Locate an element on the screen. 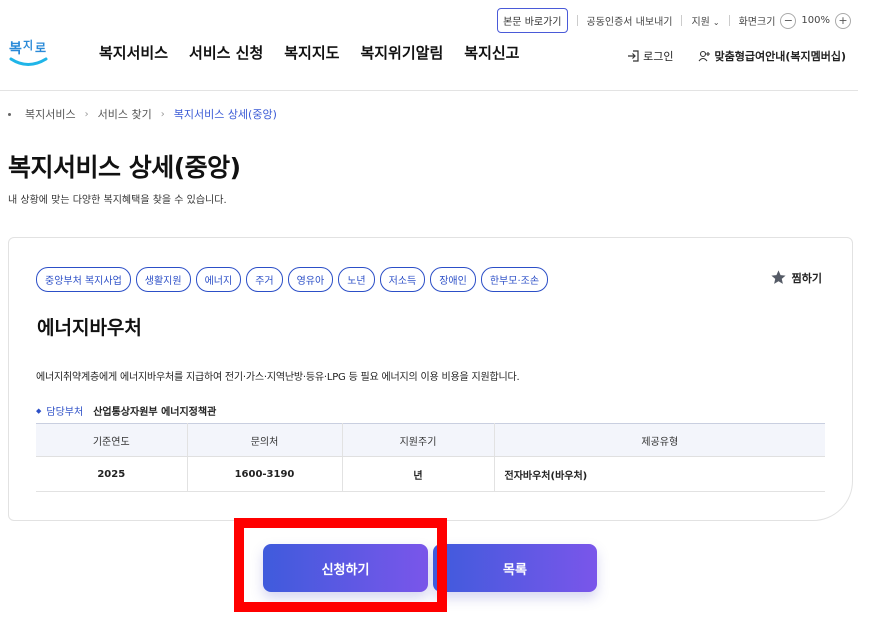  nav-item-welfare-map: 복지지도 is located at coordinates (311, 52).